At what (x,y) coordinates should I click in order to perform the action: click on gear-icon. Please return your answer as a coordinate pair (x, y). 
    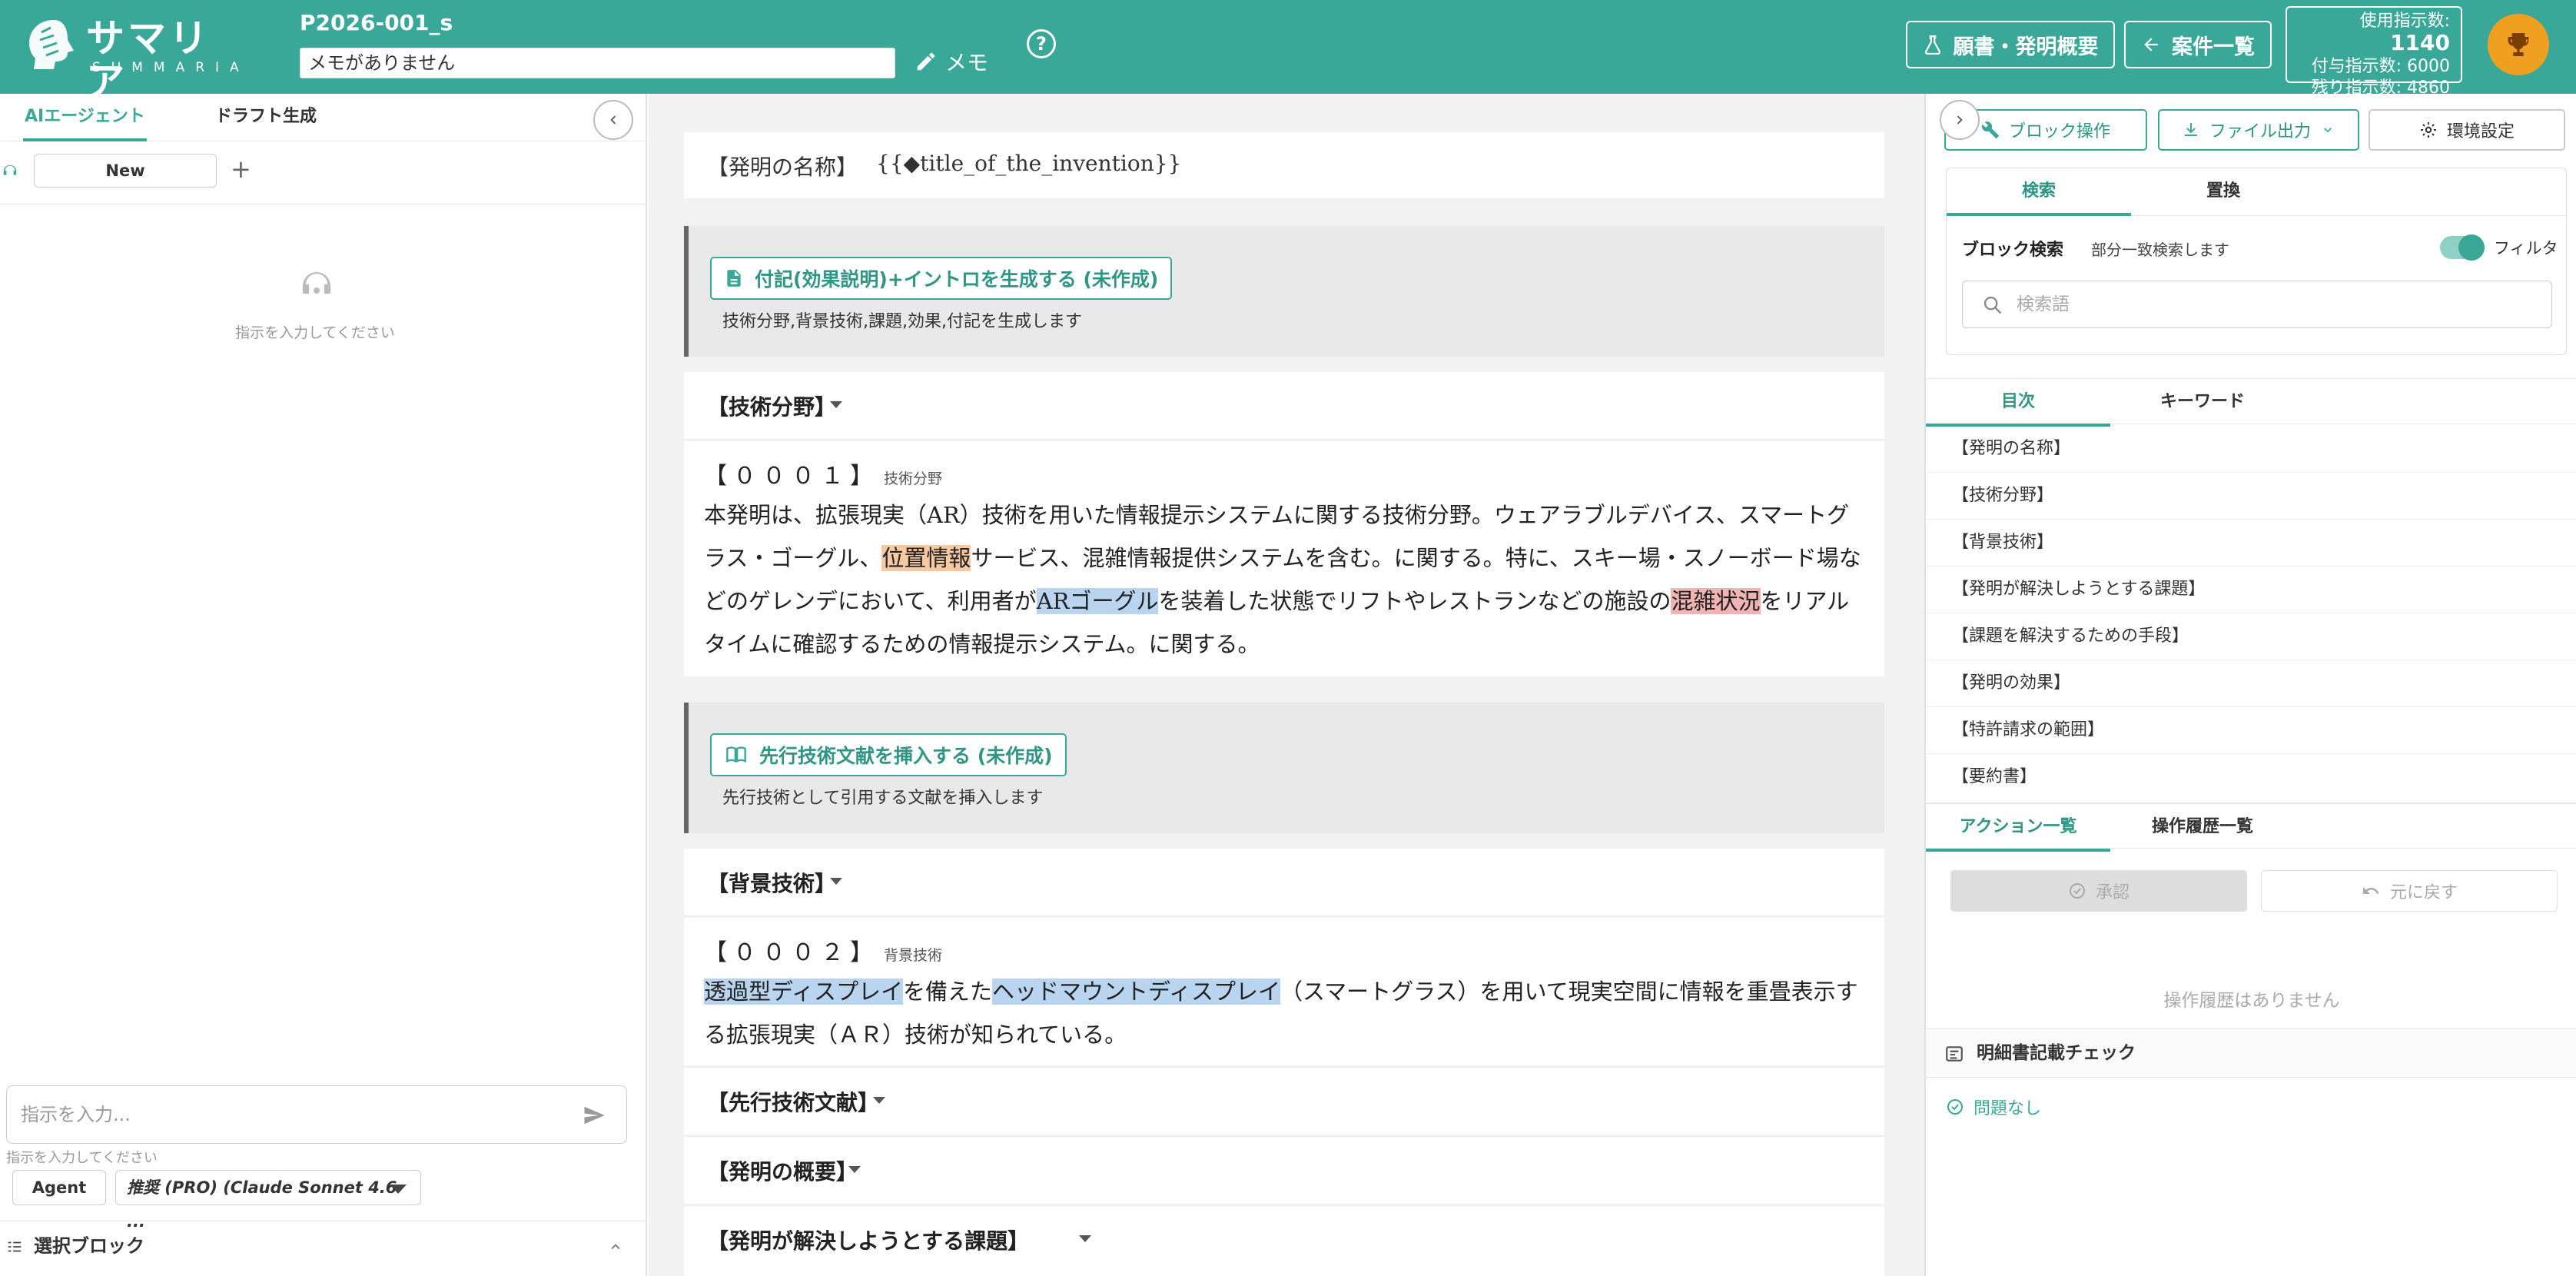
    Looking at the image, I should click on (2428, 130).